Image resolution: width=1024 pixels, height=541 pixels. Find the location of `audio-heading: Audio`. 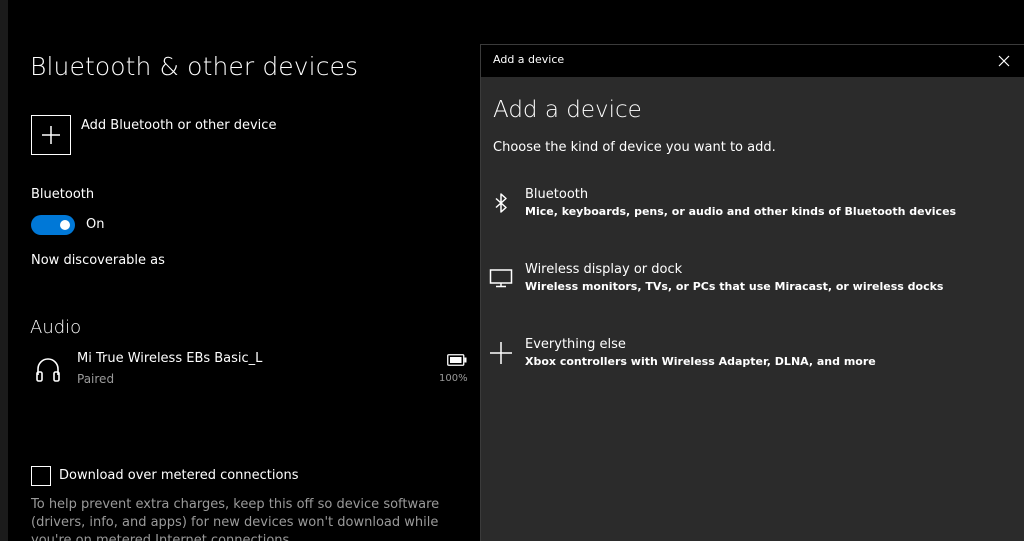

audio-heading: Audio is located at coordinates (56, 327).